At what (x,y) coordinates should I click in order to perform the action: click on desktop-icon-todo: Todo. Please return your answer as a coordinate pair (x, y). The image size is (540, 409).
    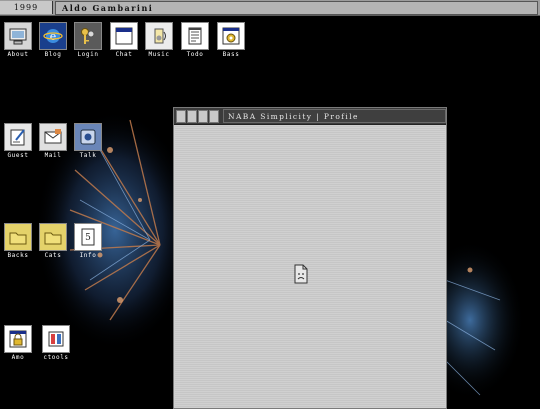
    Looking at the image, I should click on (195, 40).